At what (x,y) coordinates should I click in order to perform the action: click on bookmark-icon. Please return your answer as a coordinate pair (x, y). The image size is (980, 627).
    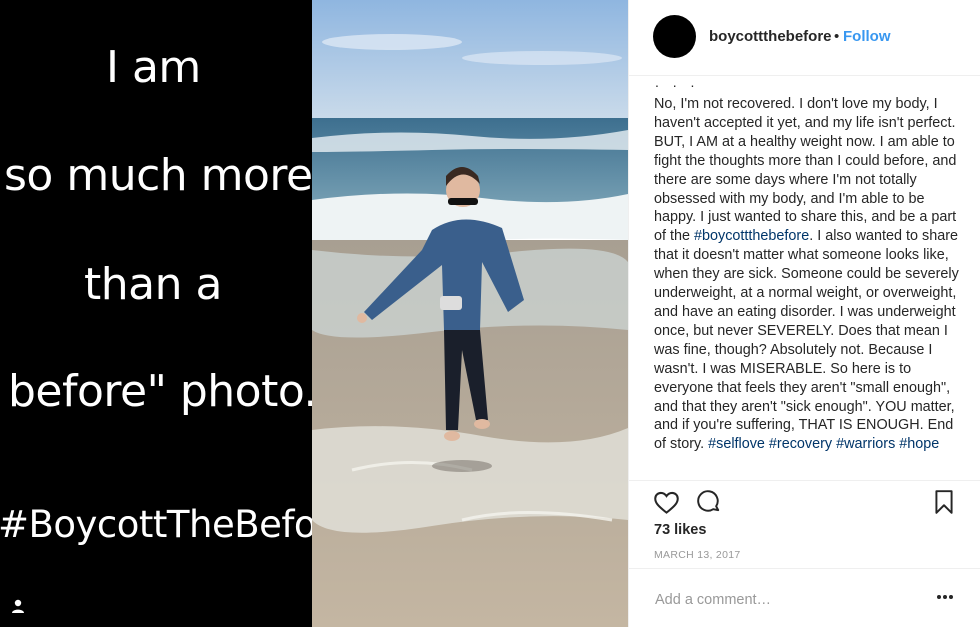
    Looking at the image, I should click on (944, 502).